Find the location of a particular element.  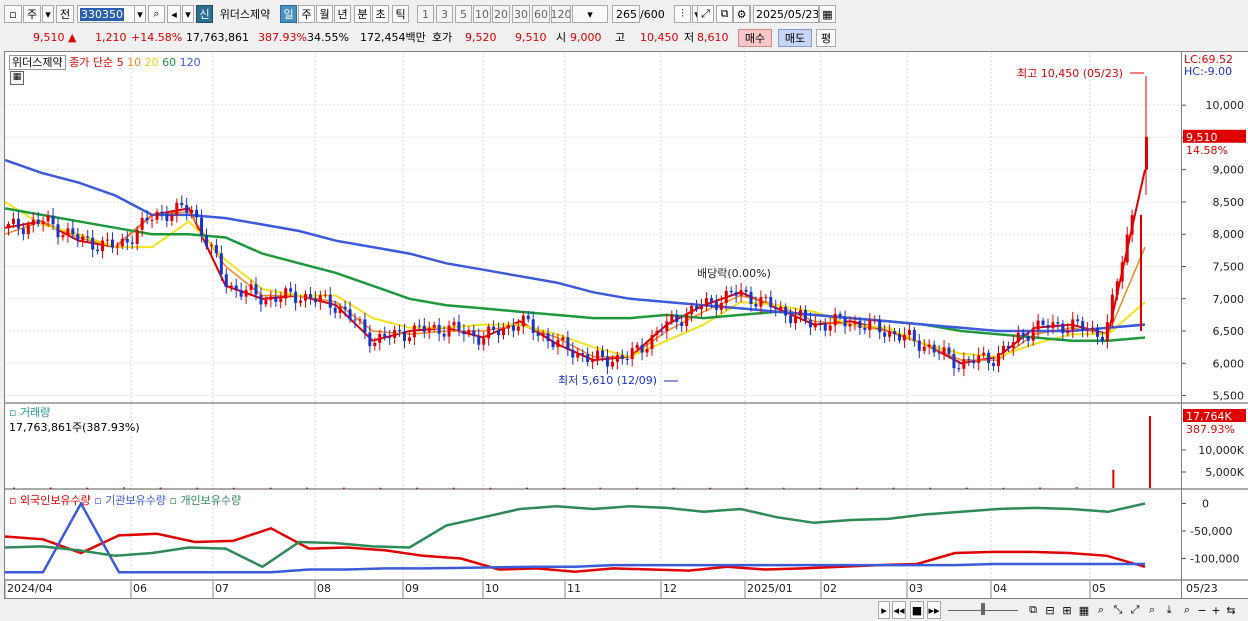

volume-title-text: 거래량 is located at coordinates (35, 412).